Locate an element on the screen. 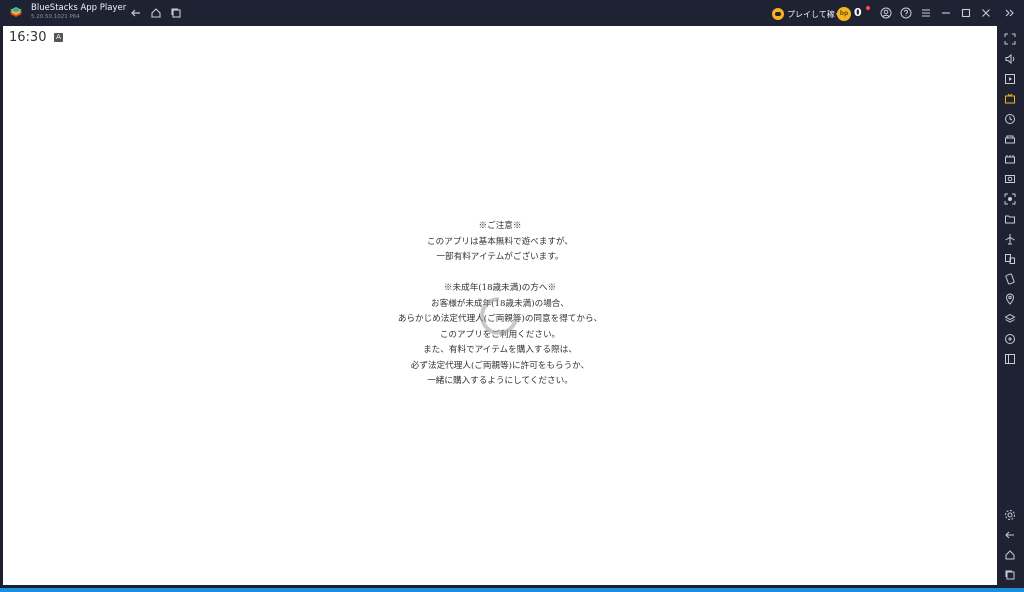  folder-icon is located at coordinates (1010, 219).